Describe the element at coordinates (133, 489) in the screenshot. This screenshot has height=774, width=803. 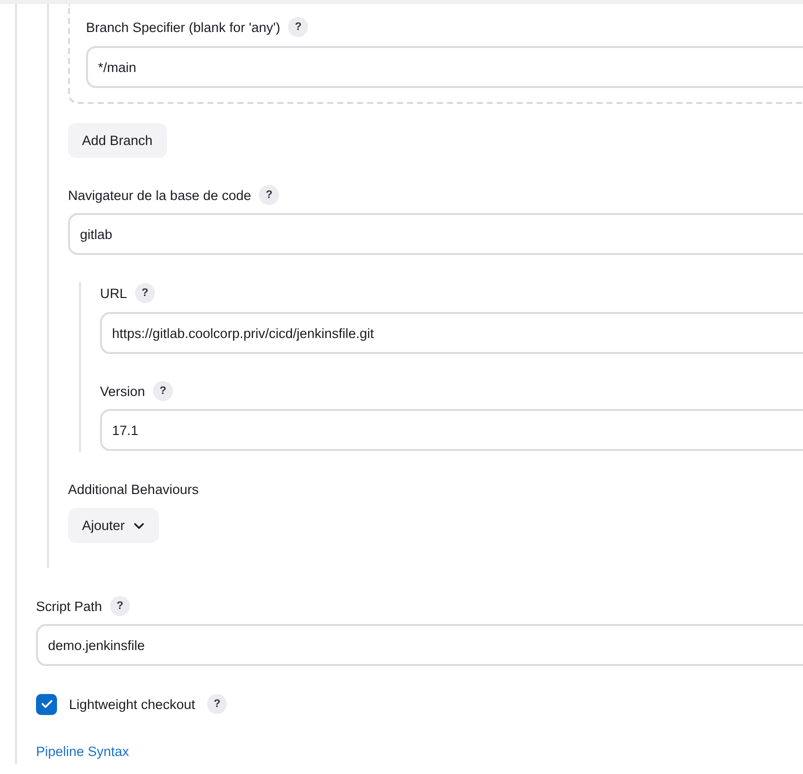
I see `section-label: Additional Behaviours` at that location.